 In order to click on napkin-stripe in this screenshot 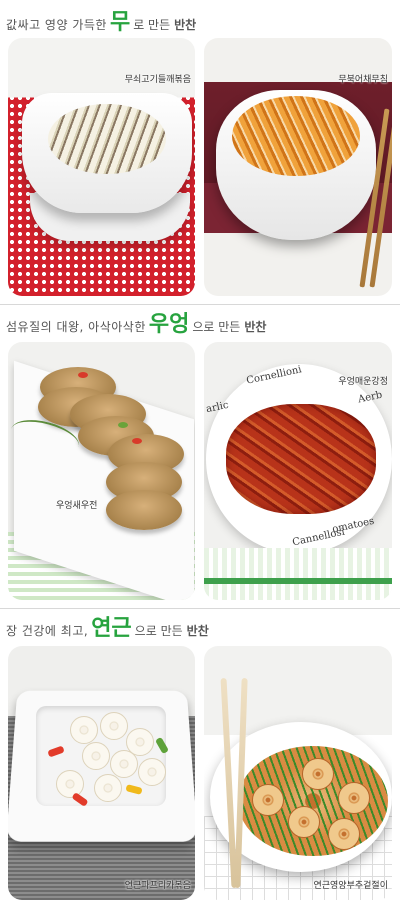, I will do `click(298, 581)`.